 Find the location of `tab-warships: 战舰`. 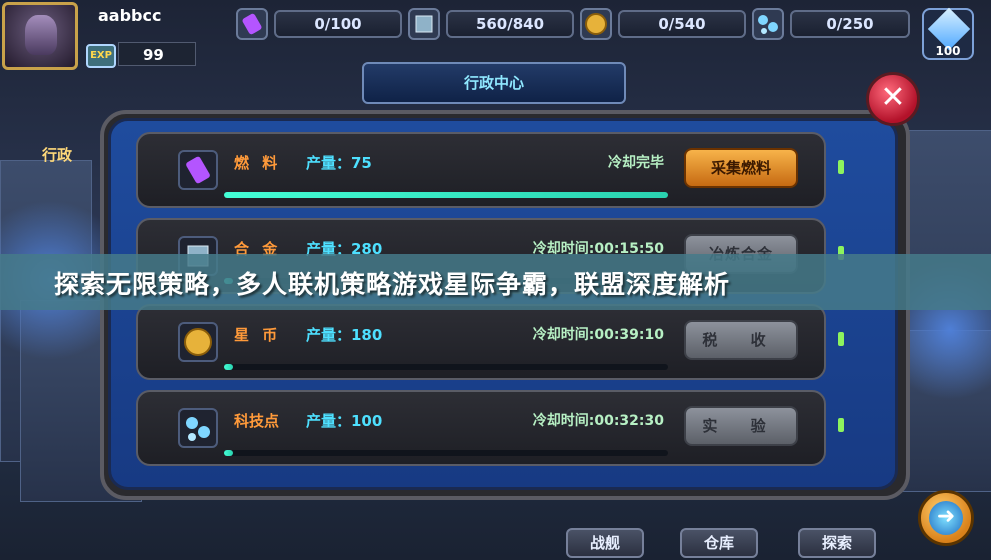

tab-warships: 战舰 is located at coordinates (605, 543).